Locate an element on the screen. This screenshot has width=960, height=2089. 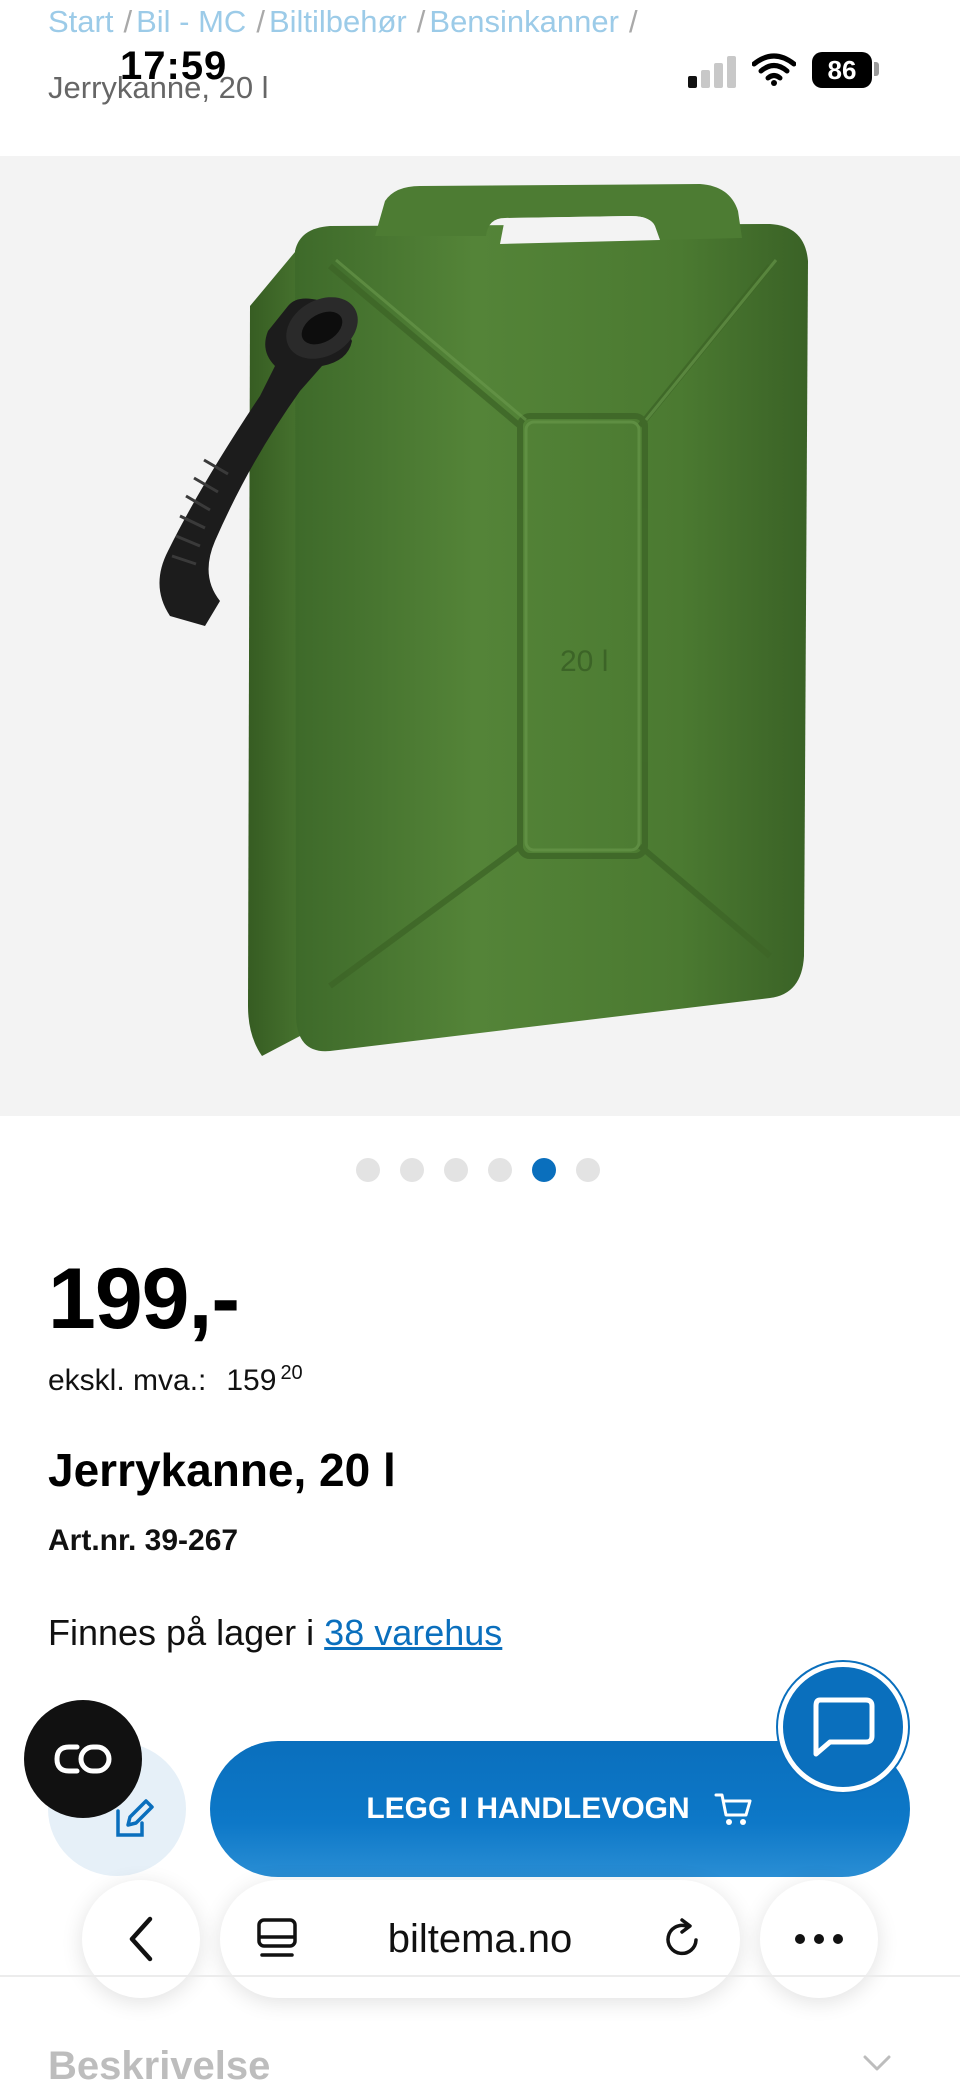
browser-back-button is located at coordinates (141, 1939).